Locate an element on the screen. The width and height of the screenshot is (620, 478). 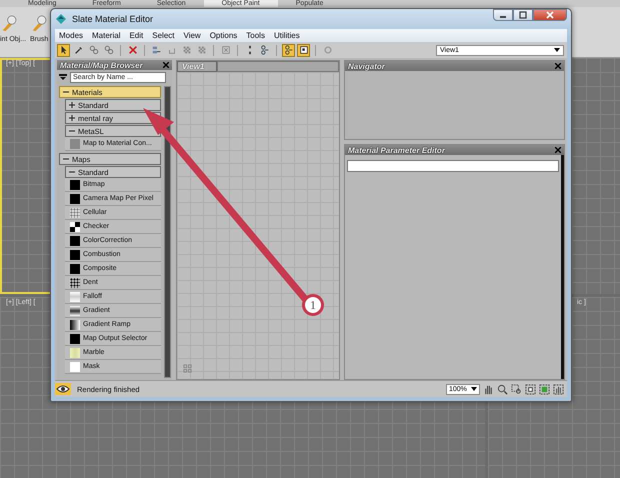
maximize-button is located at coordinates (523, 15).